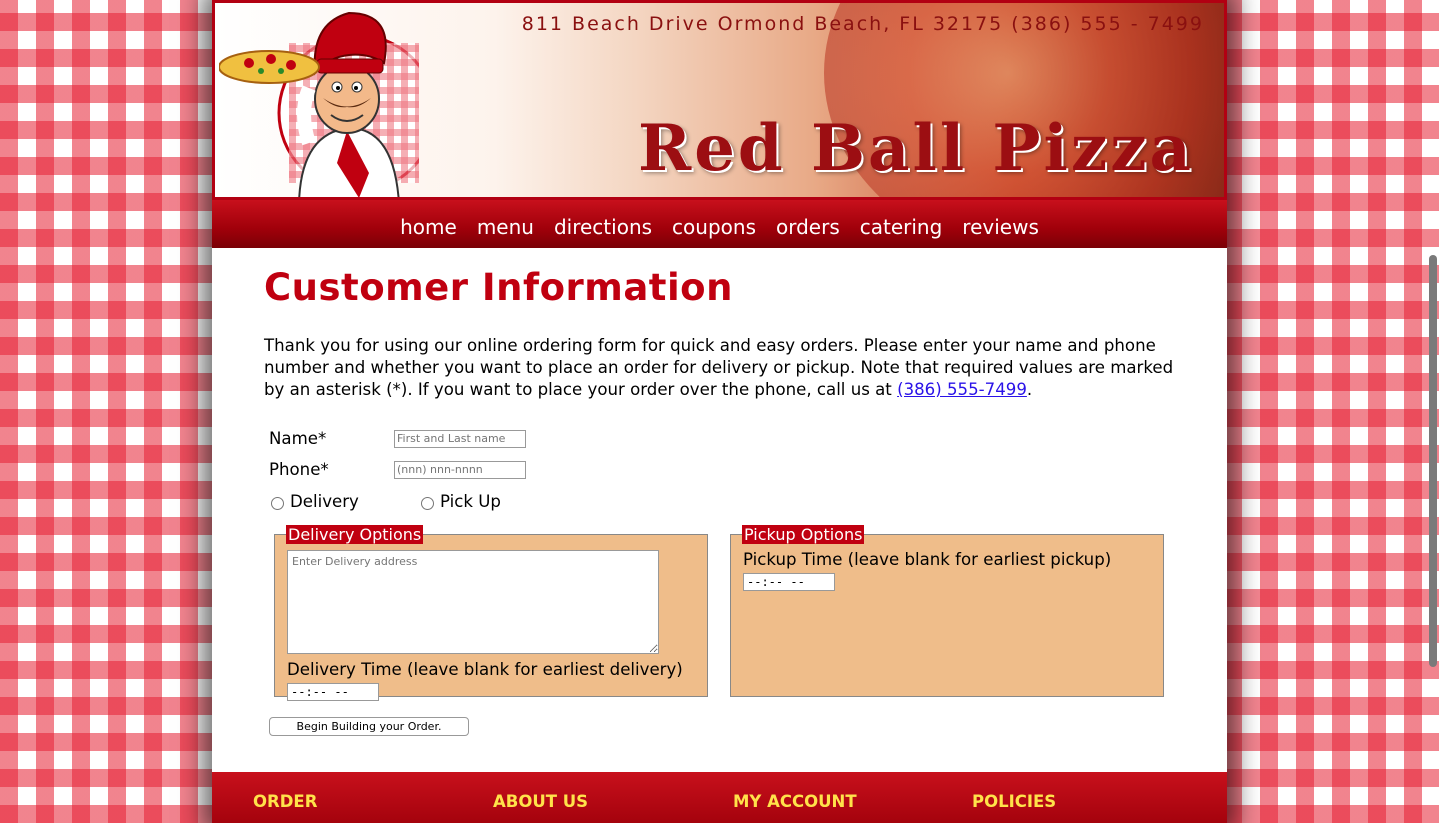 This screenshot has height=823, width=1439. I want to click on delivery-label: Delivery, so click(324, 501).